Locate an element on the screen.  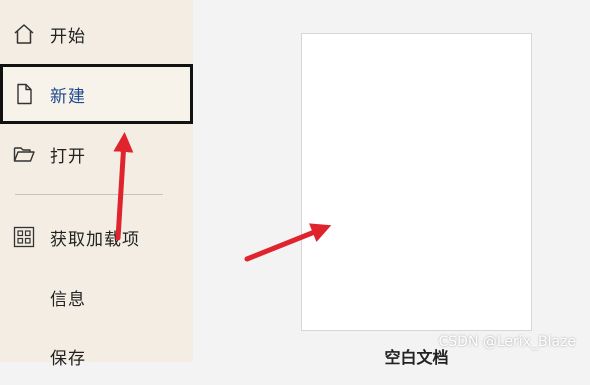
sidebar-item-label: 信息 is located at coordinates (68, 299).